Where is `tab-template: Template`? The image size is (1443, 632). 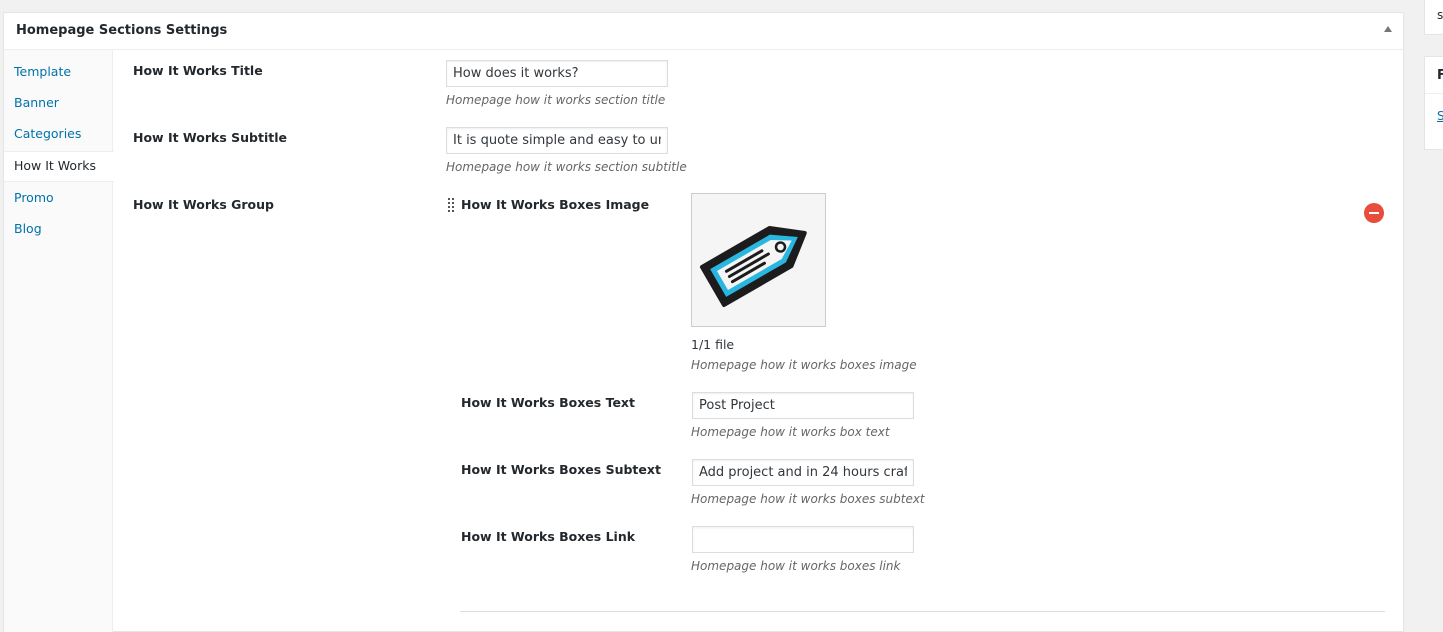 tab-template: Template is located at coordinates (58, 72).